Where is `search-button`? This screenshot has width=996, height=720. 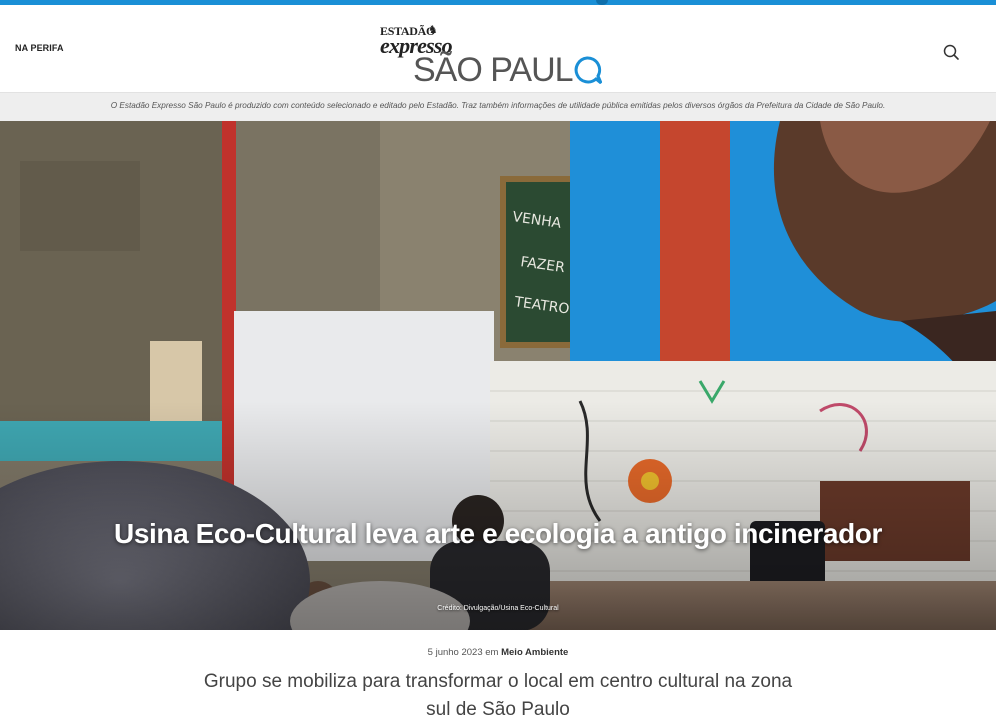 search-button is located at coordinates (951, 52).